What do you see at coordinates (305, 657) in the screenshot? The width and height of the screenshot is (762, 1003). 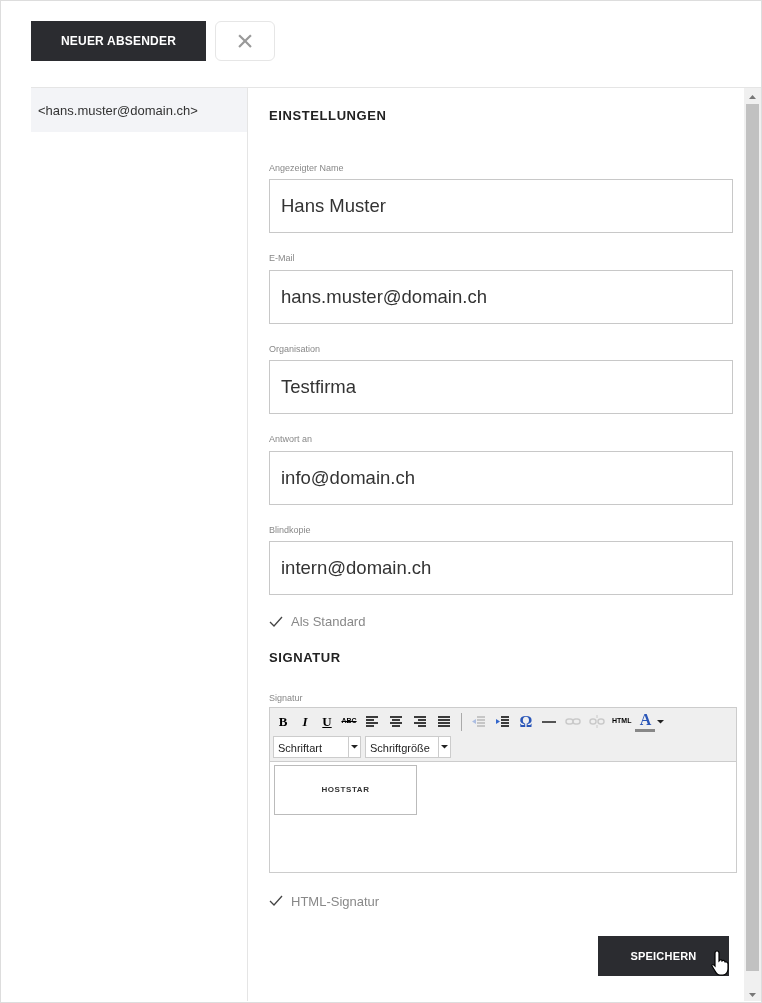 I see `section-heading: SIGNATUR` at bounding box center [305, 657].